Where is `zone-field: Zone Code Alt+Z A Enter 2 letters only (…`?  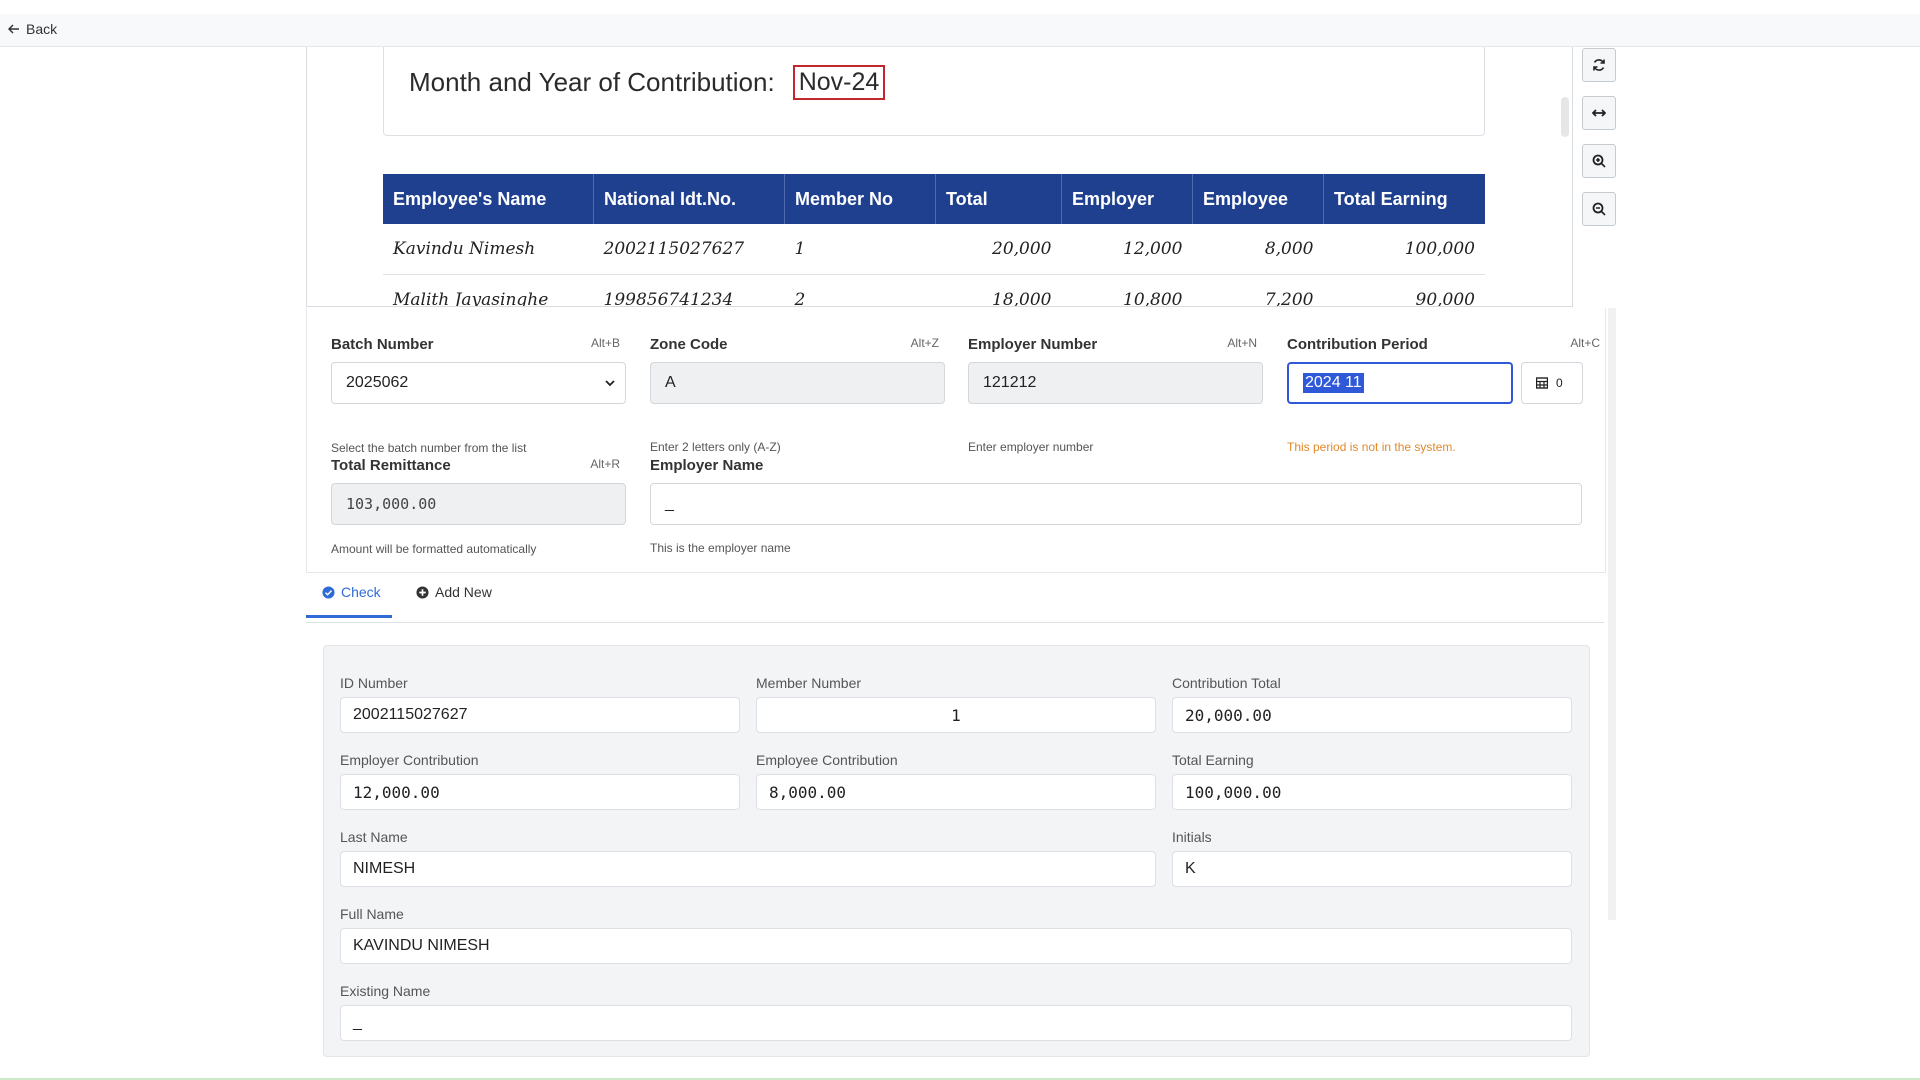
zone-field: Zone Code Alt+Z A Enter 2 letters only (… is located at coordinates (797, 395).